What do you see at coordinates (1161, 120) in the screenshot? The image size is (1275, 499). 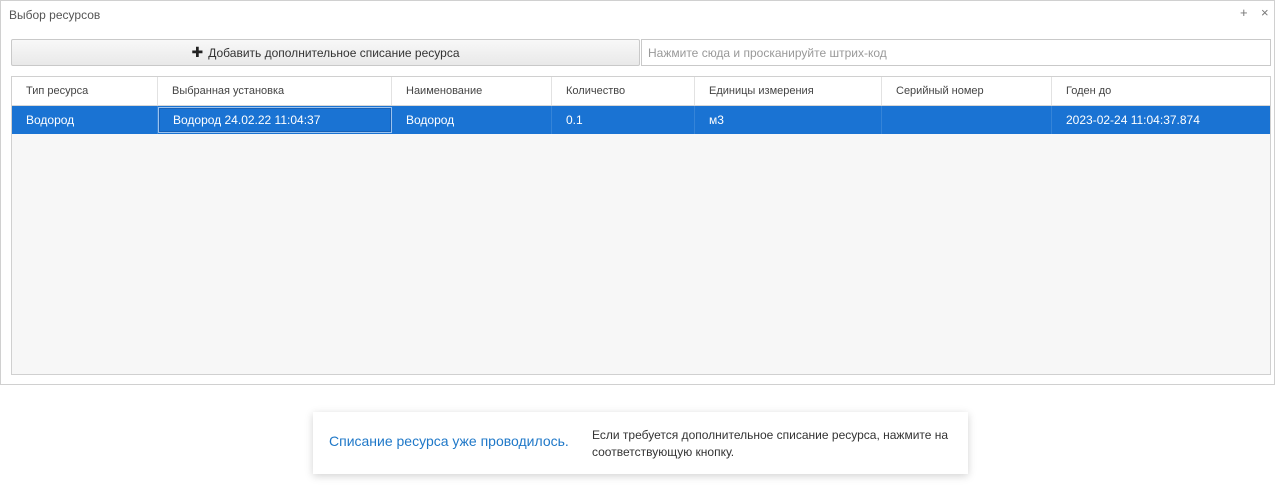 I see `cell-expiry: 2023-02-24 11:04:37.874` at bounding box center [1161, 120].